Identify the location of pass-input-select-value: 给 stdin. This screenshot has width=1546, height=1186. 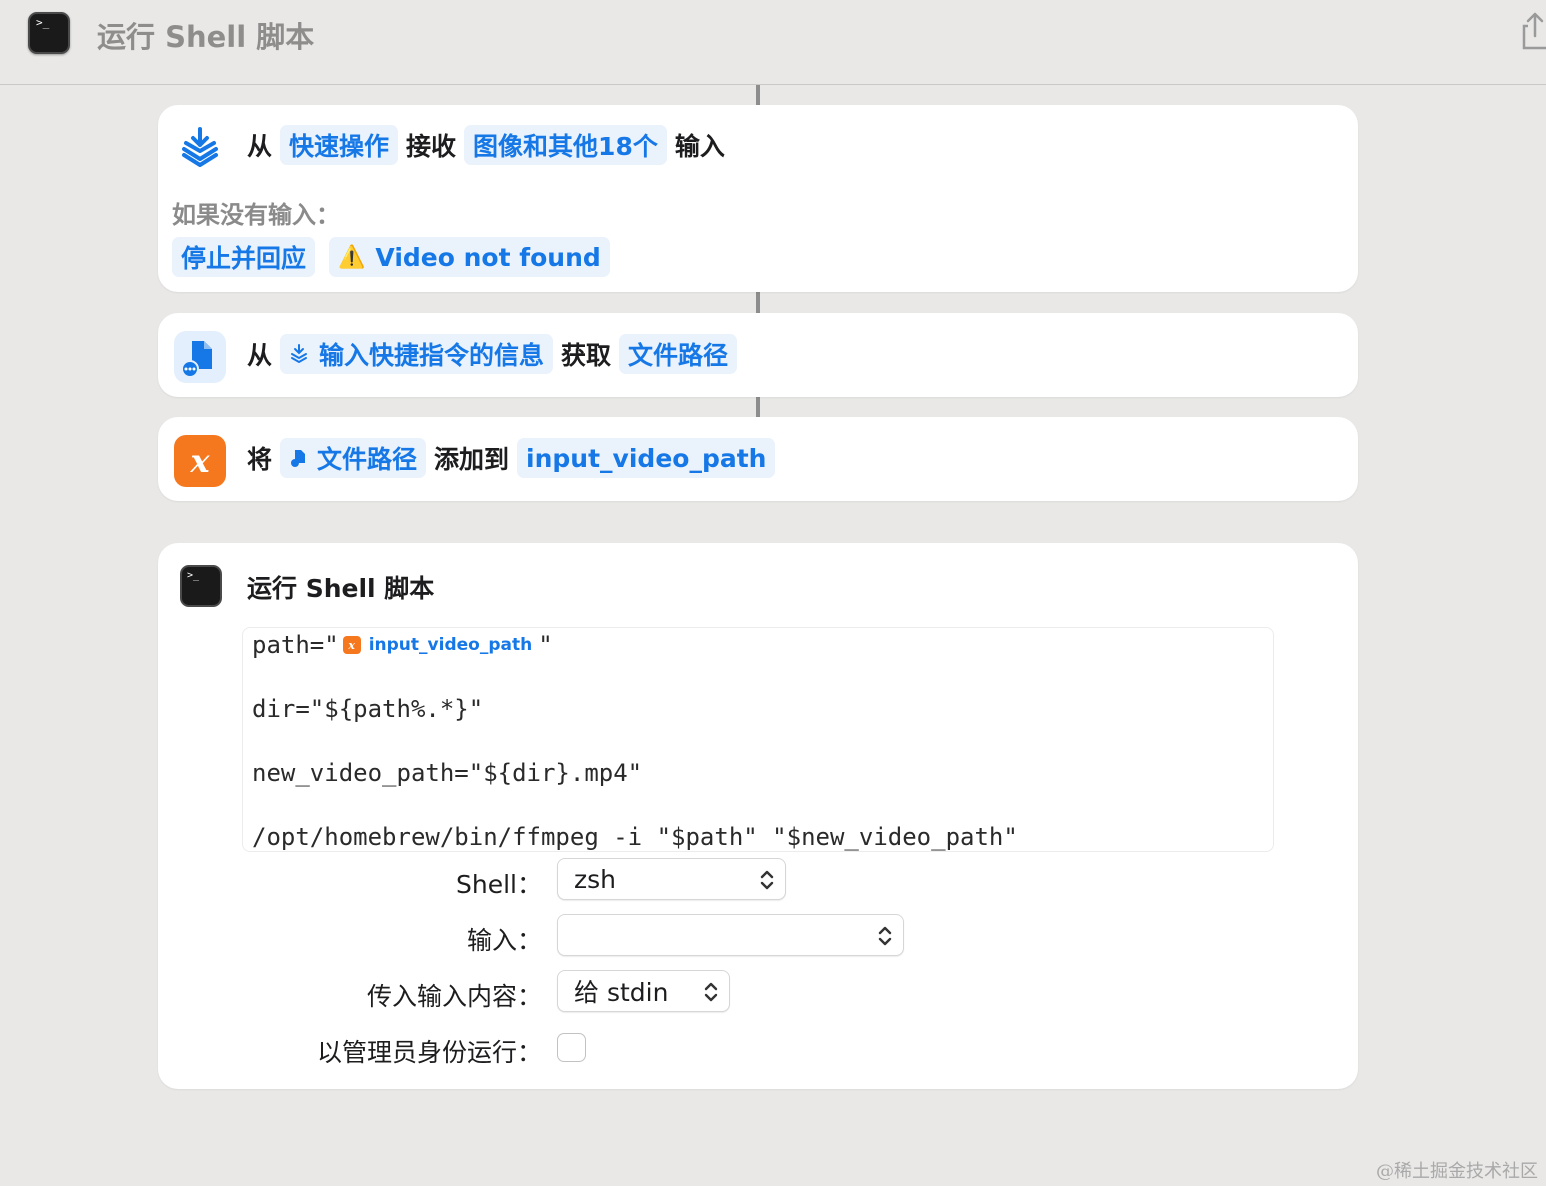
(621, 992).